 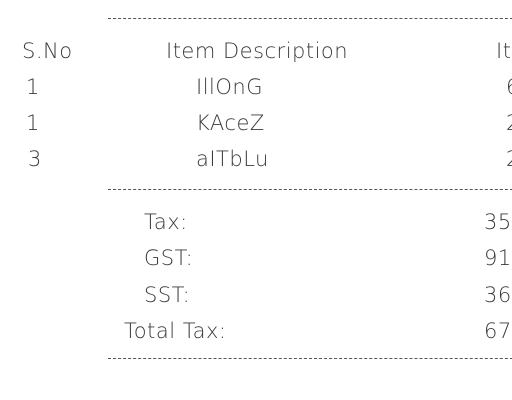 What do you see at coordinates (230, 123) in the screenshot?
I see `row-description: KAceZ` at bounding box center [230, 123].